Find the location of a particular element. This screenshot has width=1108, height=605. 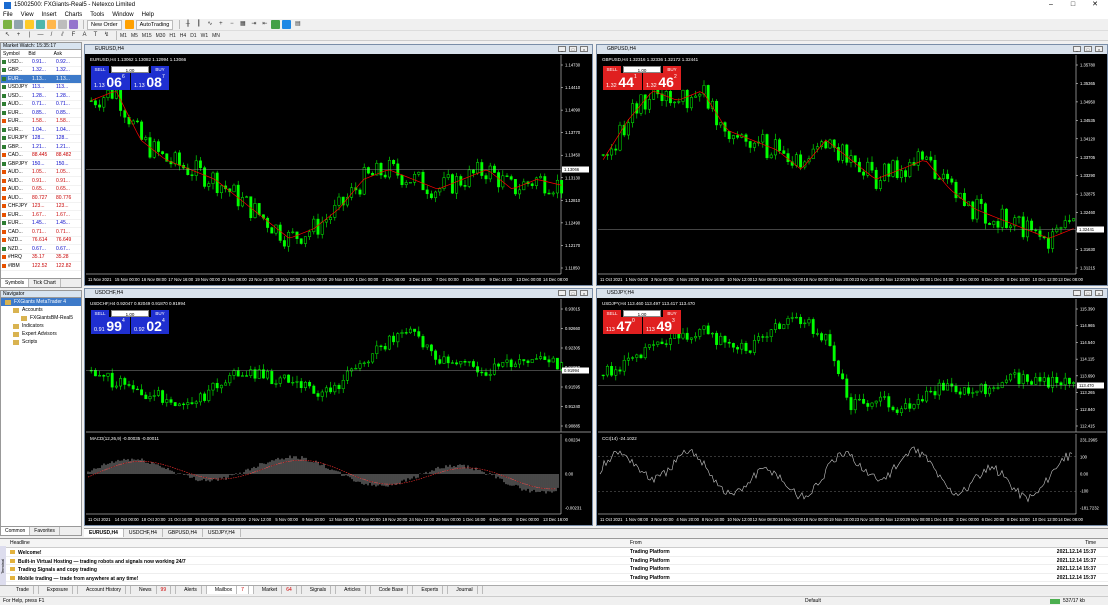

terminal-tab-account-history: Account History is located at coordinates (105, 590).